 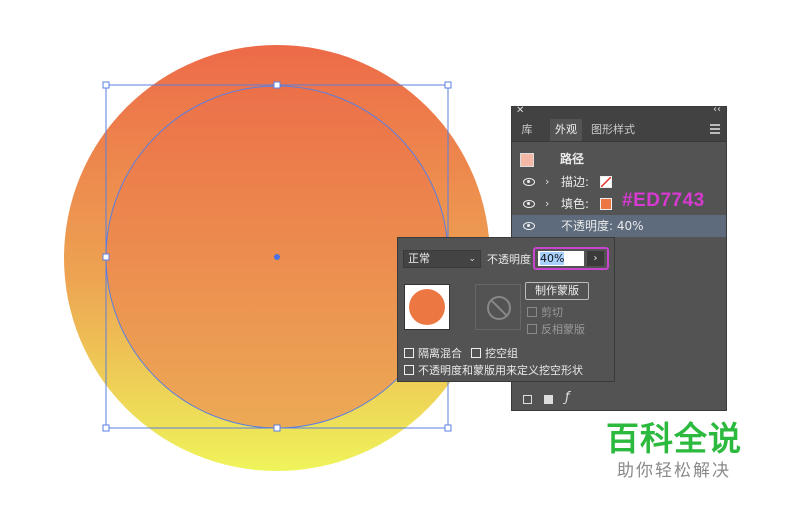 What do you see at coordinates (566, 130) in the screenshot?
I see `tab-appearance: 外观` at bounding box center [566, 130].